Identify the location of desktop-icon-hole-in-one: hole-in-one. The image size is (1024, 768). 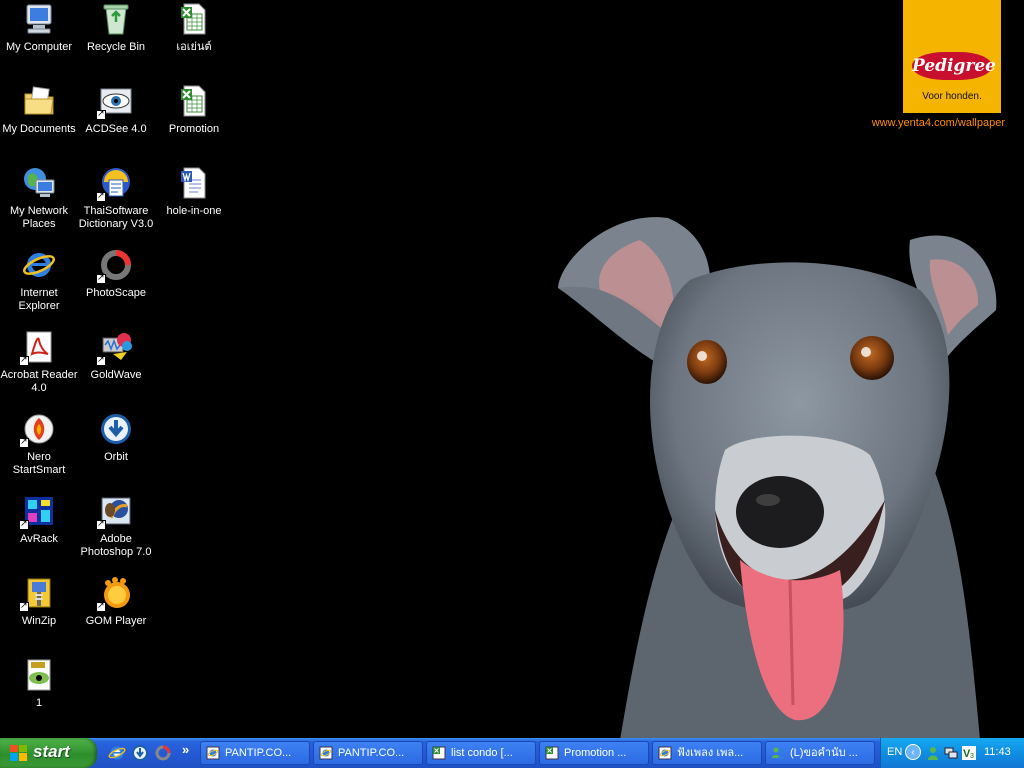
(194, 192).